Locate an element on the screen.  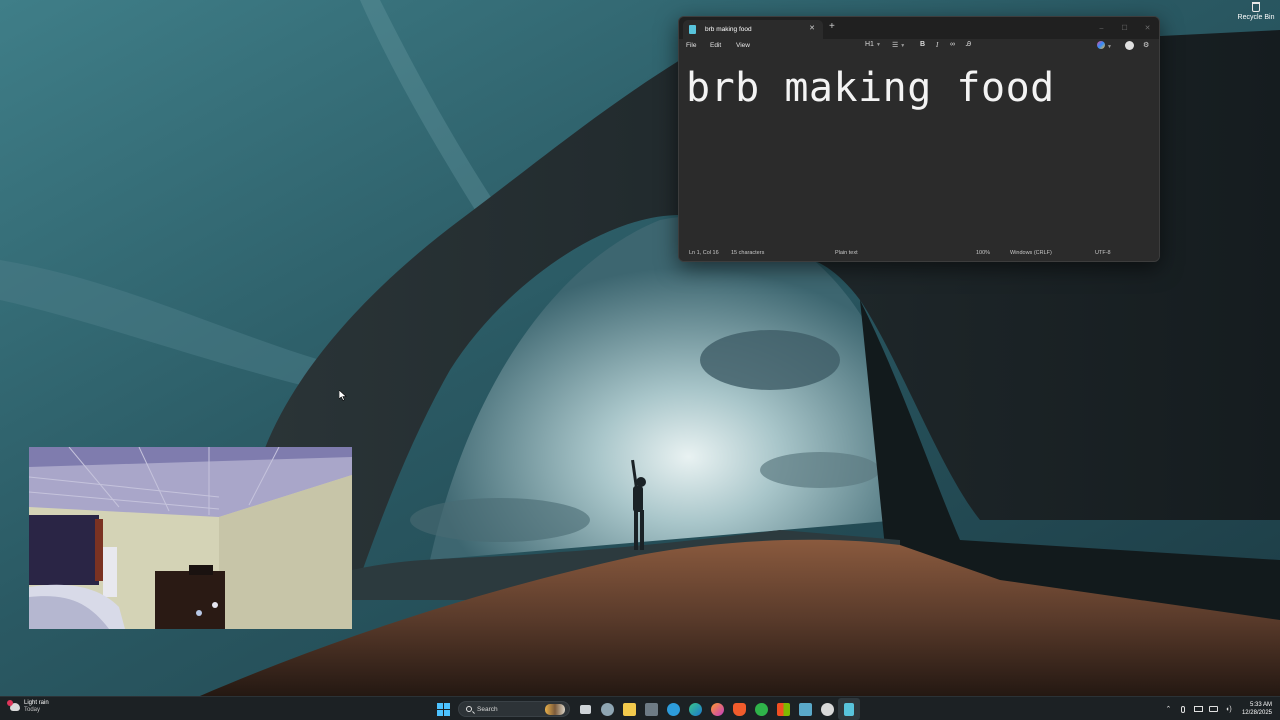
volume-icon: ◖) is located at coordinates (1228, 709).